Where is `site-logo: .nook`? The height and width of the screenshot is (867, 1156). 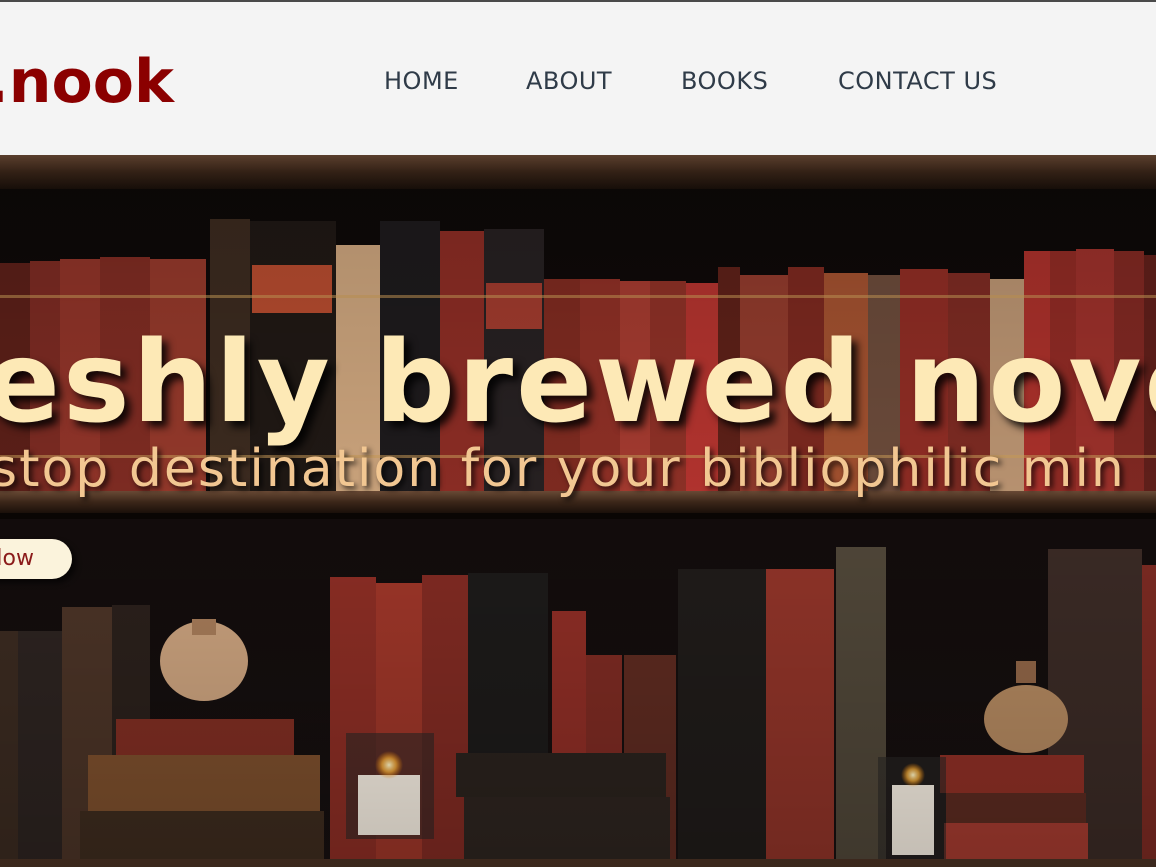 site-logo: .nook is located at coordinates (87, 82).